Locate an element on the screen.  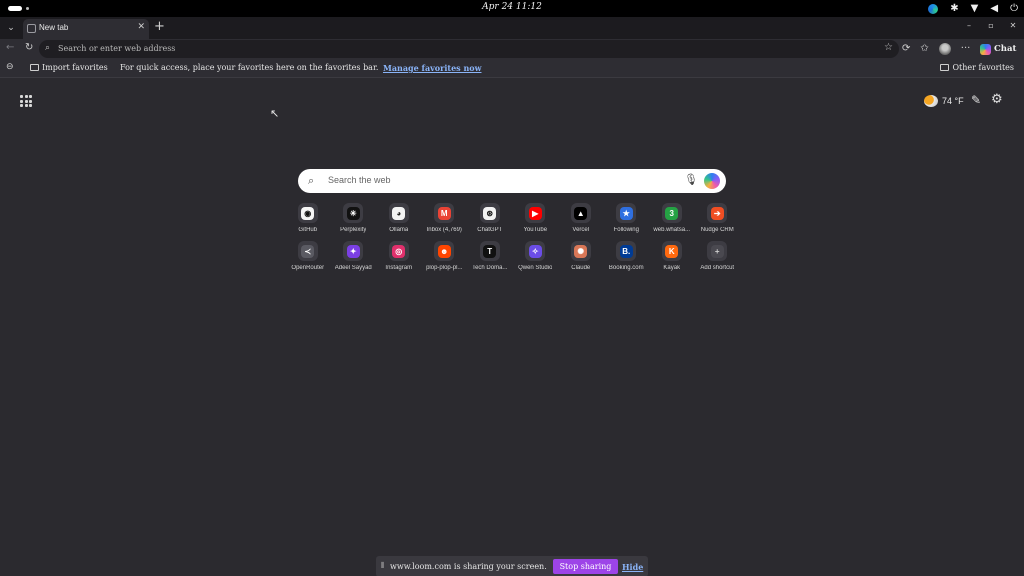
address-input: Search or enter web address is located at coordinates (116, 48).